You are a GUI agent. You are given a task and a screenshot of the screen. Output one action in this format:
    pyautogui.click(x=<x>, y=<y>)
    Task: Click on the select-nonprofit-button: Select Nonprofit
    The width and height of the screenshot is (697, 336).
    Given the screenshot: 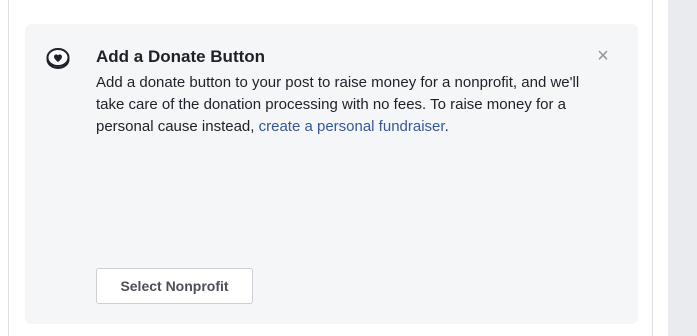 What is the action you would take?
    pyautogui.click(x=174, y=286)
    